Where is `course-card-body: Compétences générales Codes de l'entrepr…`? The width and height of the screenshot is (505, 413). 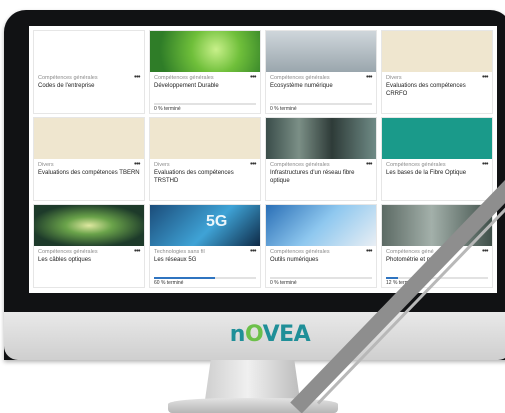 course-card-body: Compétences générales Codes de l'entrepr… is located at coordinates (89, 81).